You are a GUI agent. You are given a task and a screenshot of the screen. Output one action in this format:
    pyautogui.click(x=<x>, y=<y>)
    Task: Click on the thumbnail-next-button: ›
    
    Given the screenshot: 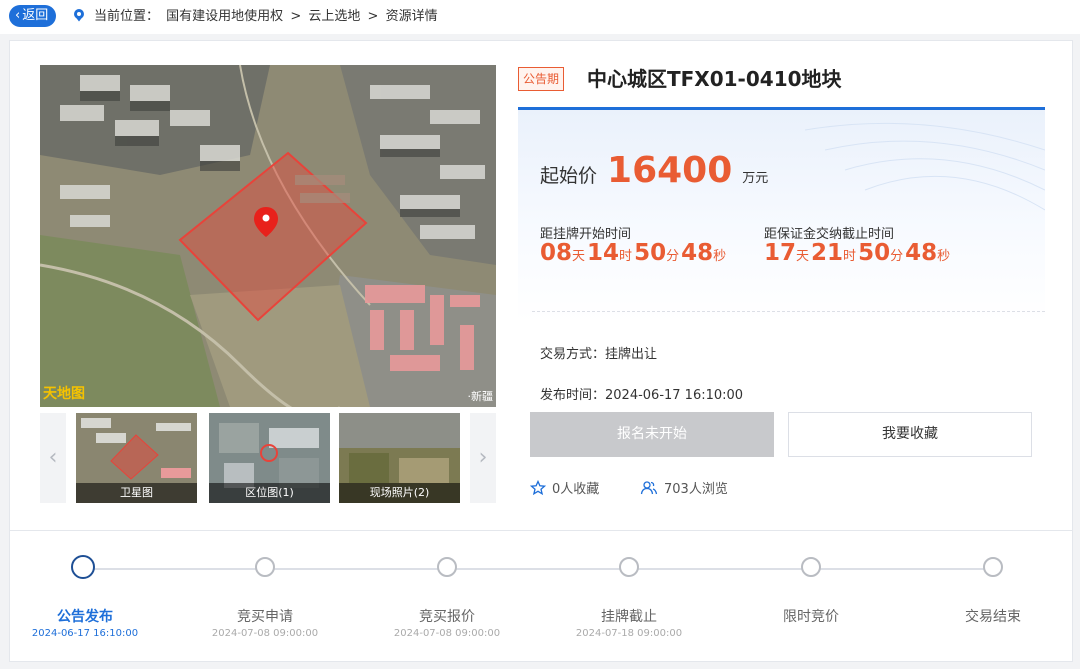 What is the action you would take?
    pyautogui.click(x=483, y=458)
    